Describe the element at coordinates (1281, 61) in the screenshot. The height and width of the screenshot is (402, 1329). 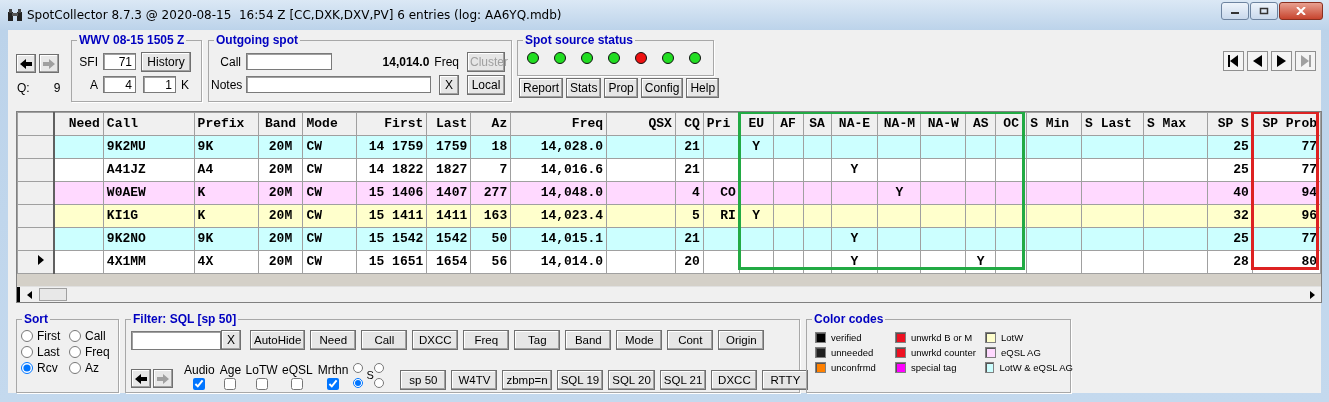
I see `next-record-button` at that location.